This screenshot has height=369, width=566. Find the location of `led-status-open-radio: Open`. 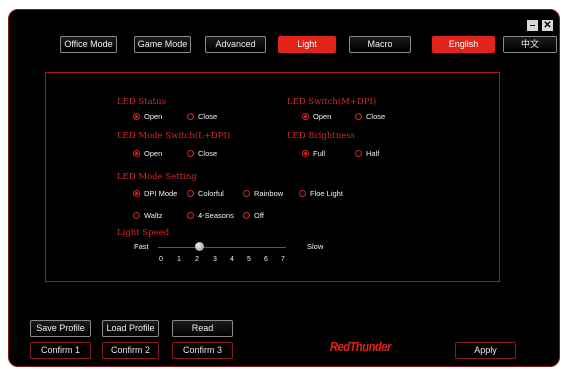

led-status-open-radio: Open is located at coordinates (147, 116).